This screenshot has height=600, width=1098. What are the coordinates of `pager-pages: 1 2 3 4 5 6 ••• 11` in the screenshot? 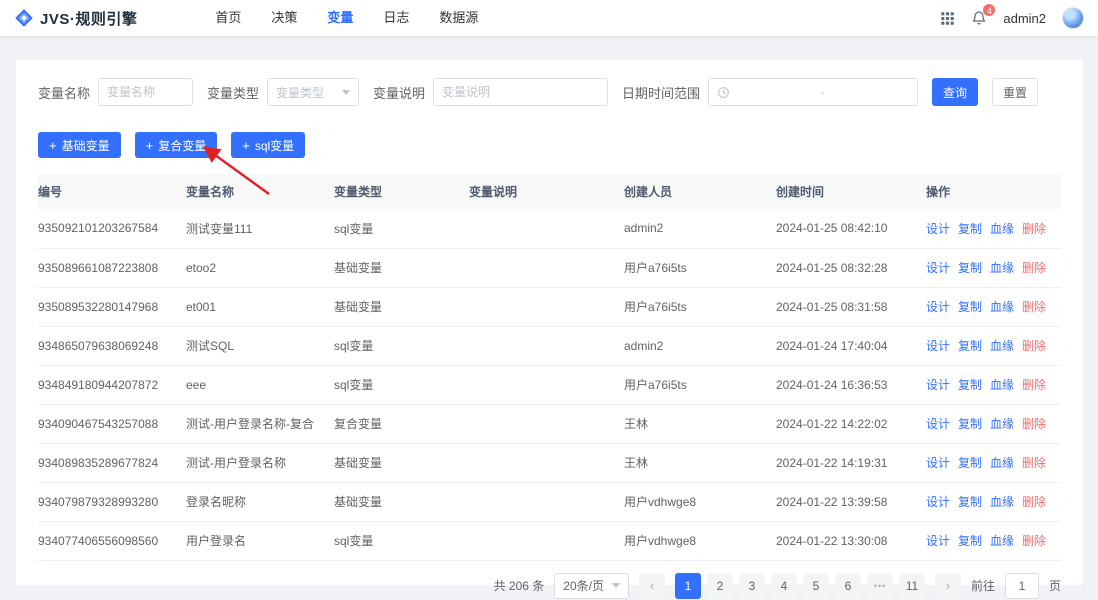 It's located at (799, 585).